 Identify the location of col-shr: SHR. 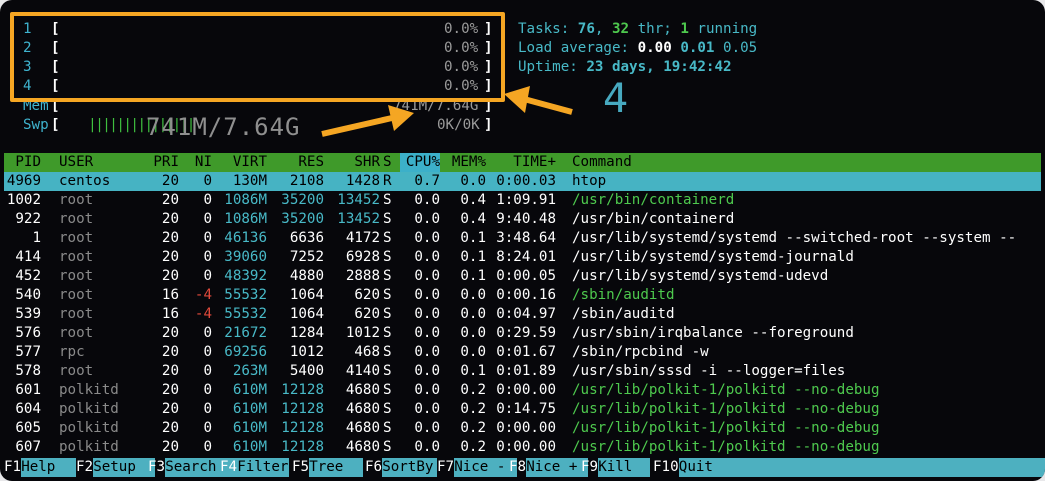
(367, 162).